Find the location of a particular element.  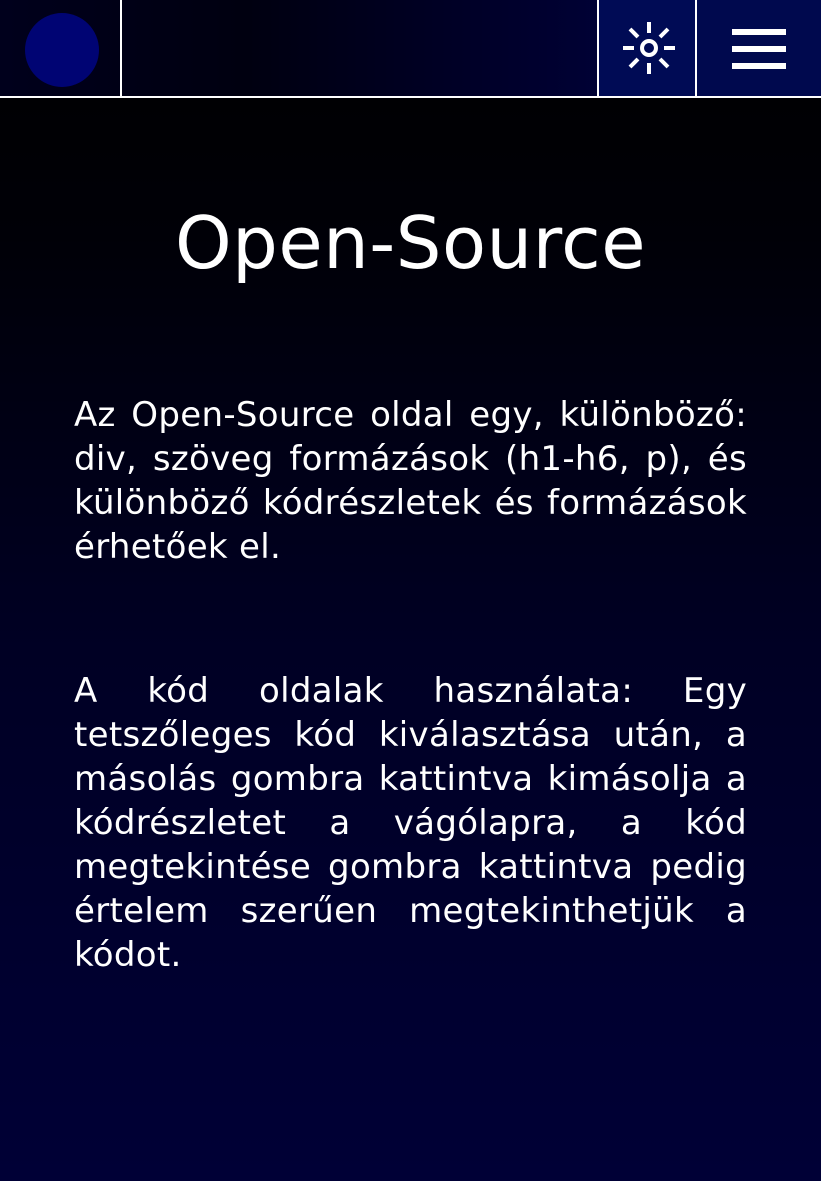

hamburger-menu-icon-bar-middle is located at coordinates (759, 49).